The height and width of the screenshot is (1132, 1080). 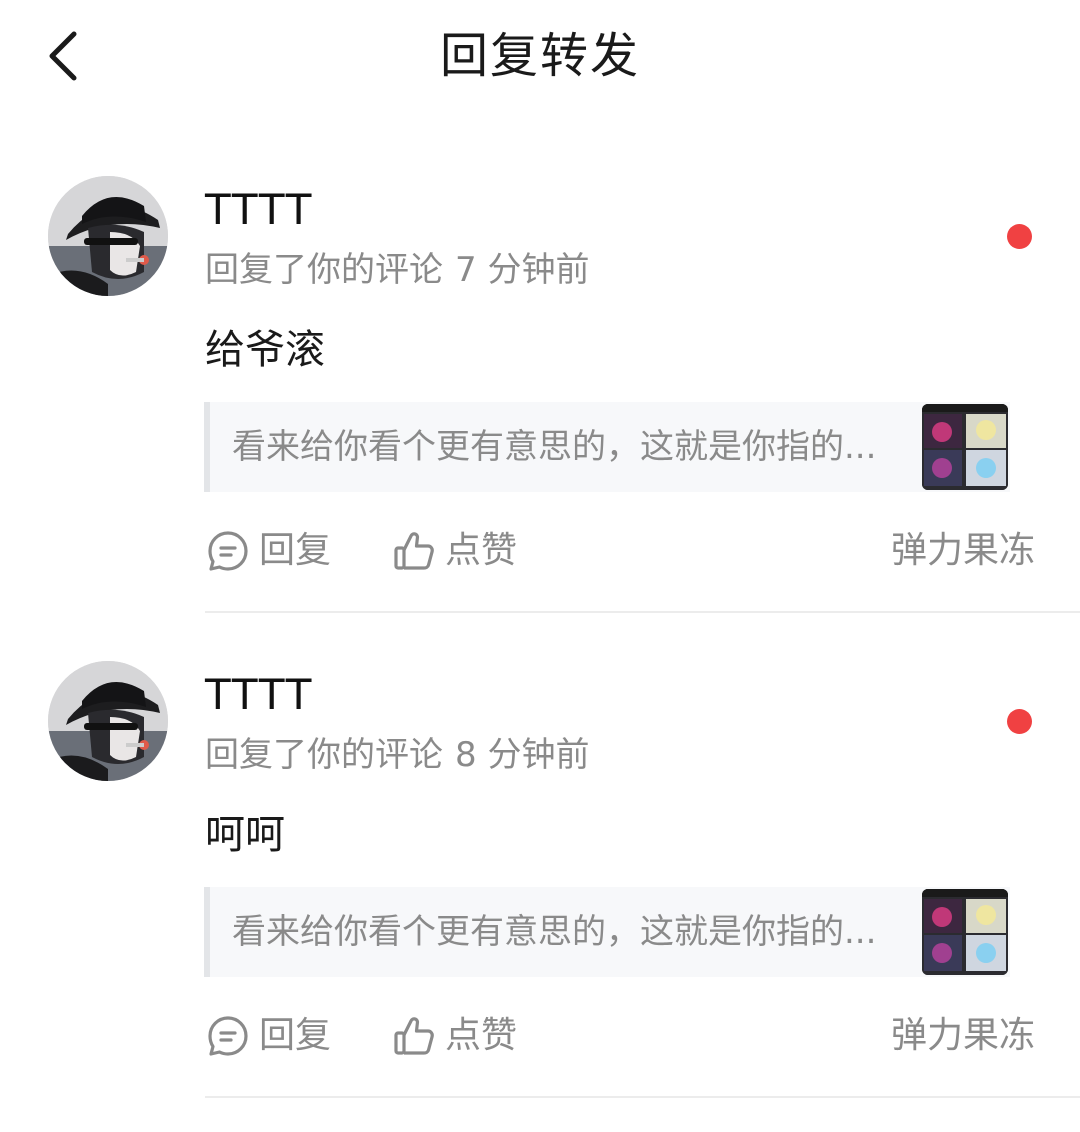 What do you see at coordinates (522, 755) in the screenshot?
I see `timestamp: 8 分钟前` at bounding box center [522, 755].